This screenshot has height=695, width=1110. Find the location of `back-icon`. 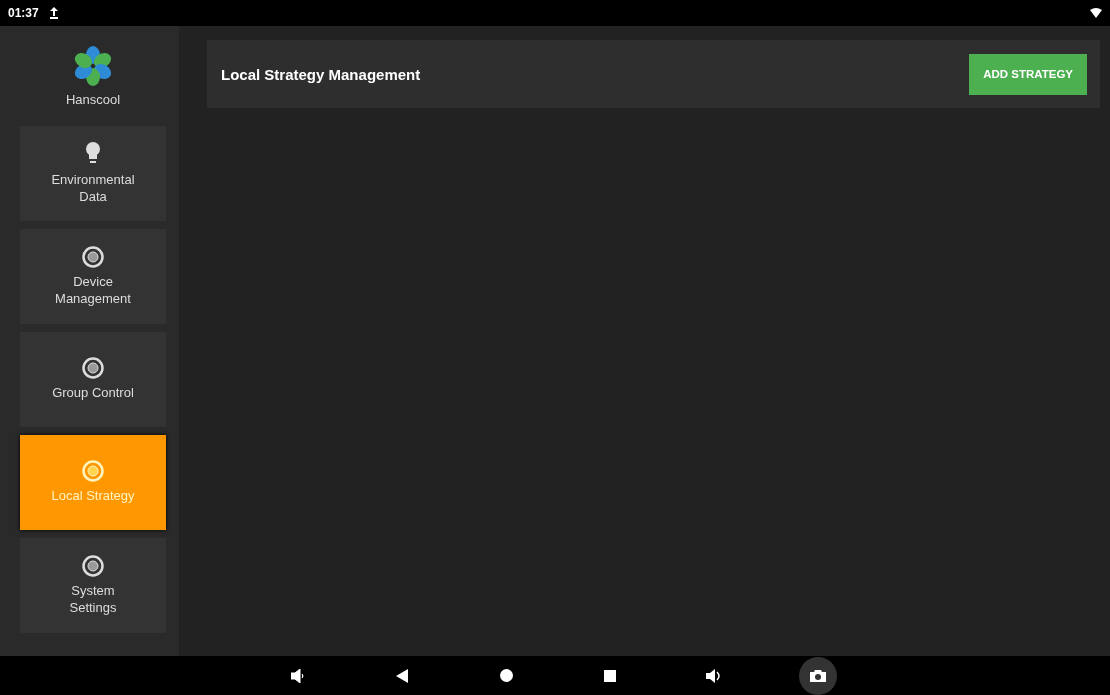

back-icon is located at coordinates (402, 675).